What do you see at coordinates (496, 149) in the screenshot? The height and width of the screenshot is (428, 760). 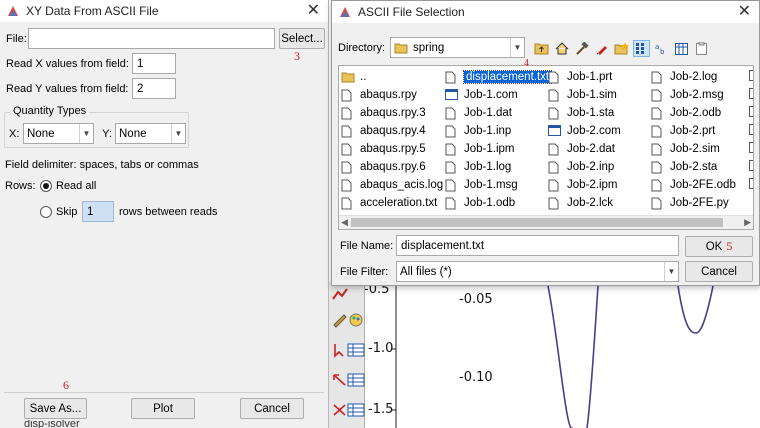 I see `list-item: Job-1.ipm` at bounding box center [496, 149].